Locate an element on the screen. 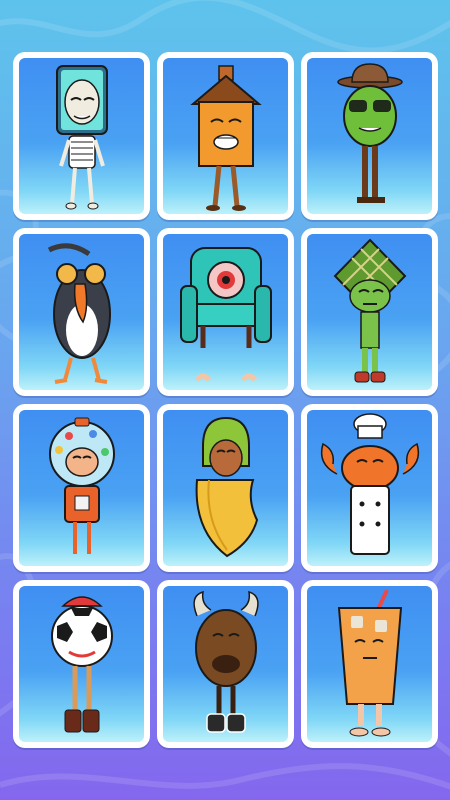 This screenshot has height=800, width=450. character-card-crab-chef is located at coordinates (369, 488).